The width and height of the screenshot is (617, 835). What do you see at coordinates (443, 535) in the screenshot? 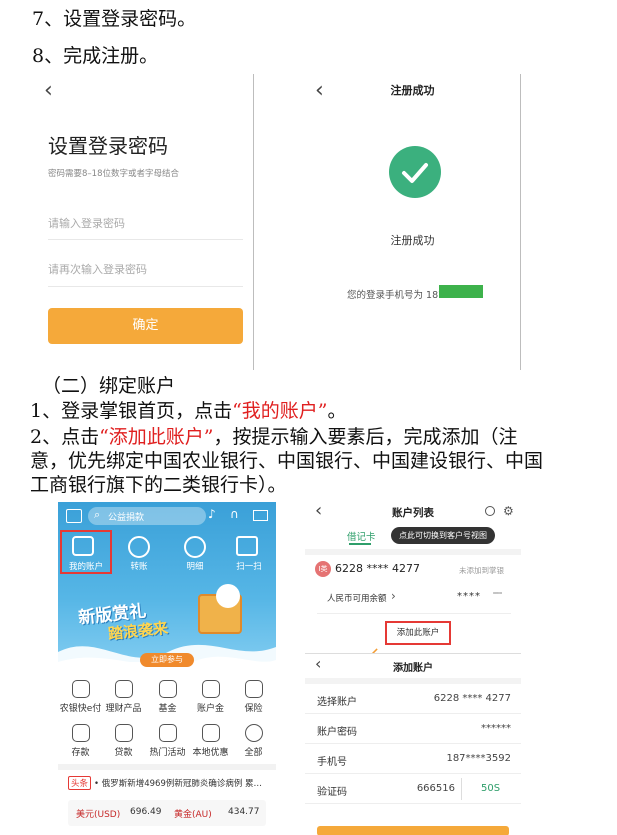
I see `view-switch-tooltip: 点此可切换到客户号视图` at bounding box center [443, 535].